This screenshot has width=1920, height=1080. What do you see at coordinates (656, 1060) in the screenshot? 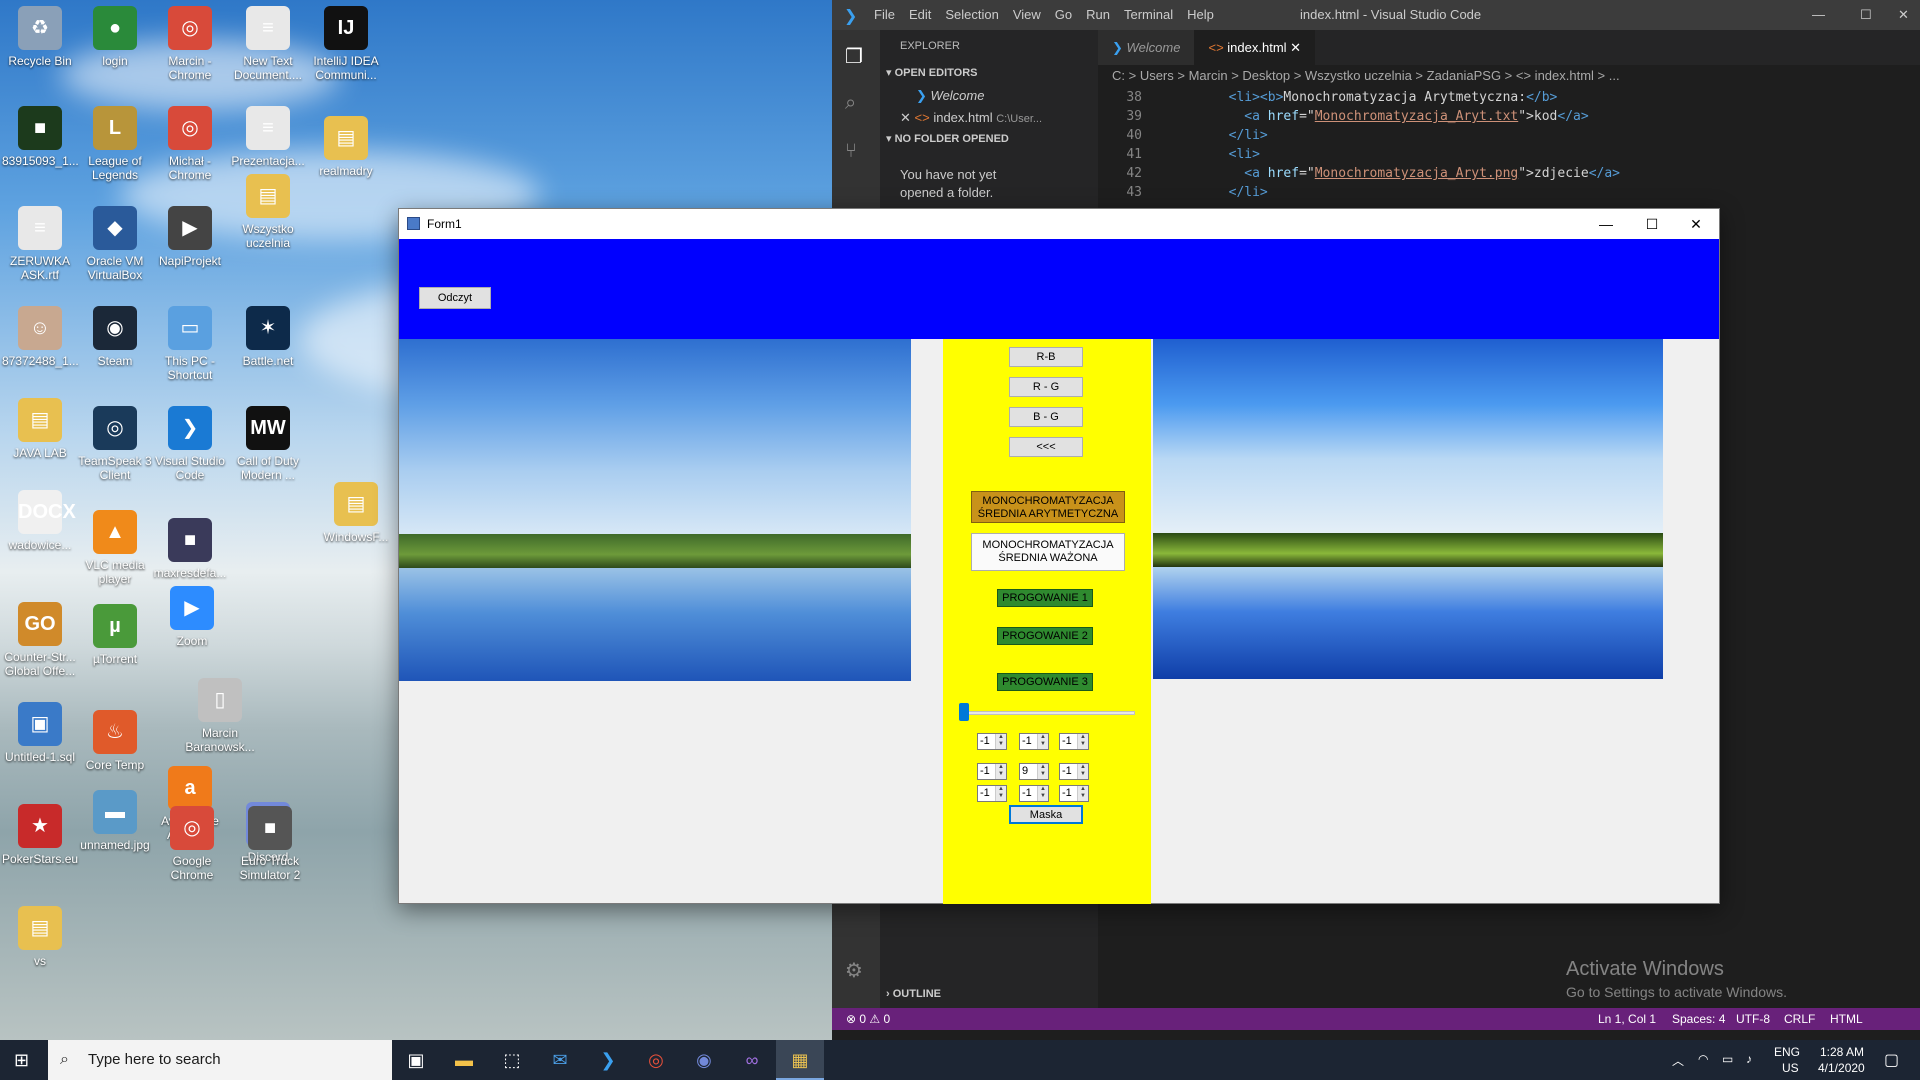
I see `chrome-icon: ◎` at bounding box center [656, 1060].